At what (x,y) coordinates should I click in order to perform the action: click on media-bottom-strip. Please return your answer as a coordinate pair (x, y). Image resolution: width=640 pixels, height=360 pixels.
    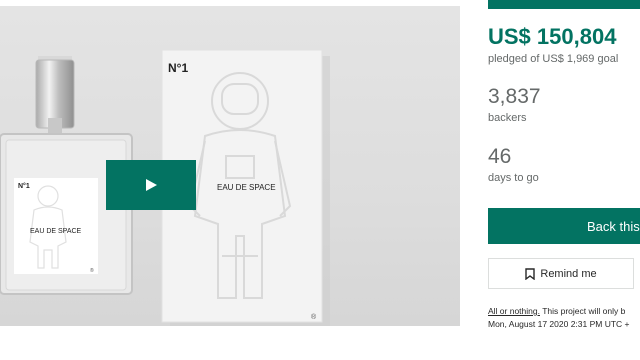
    Looking at the image, I should click on (230, 343).